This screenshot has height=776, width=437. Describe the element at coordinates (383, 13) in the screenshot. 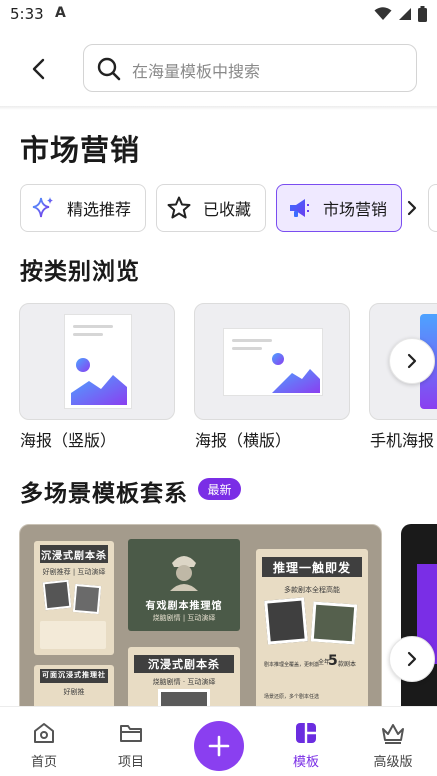

I see `wifi-icon` at that location.